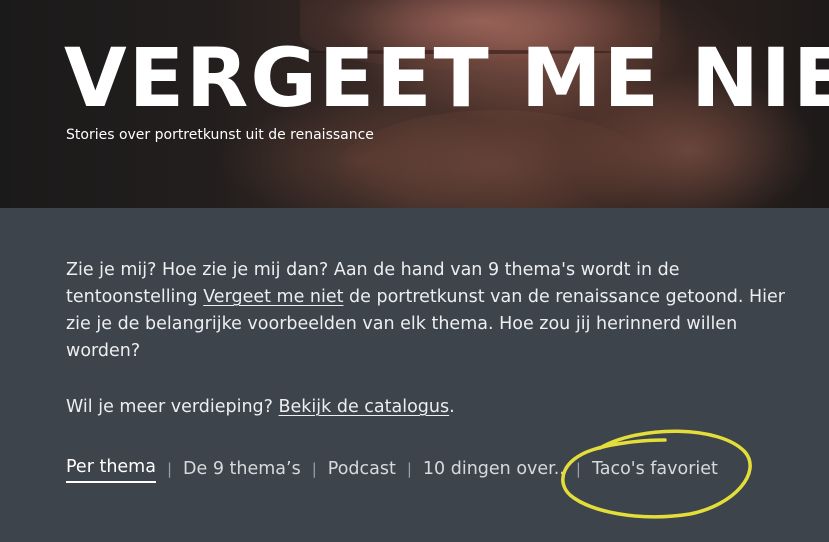  Describe the element at coordinates (452, 407) in the screenshot. I see `catalogue-period: .` at that location.